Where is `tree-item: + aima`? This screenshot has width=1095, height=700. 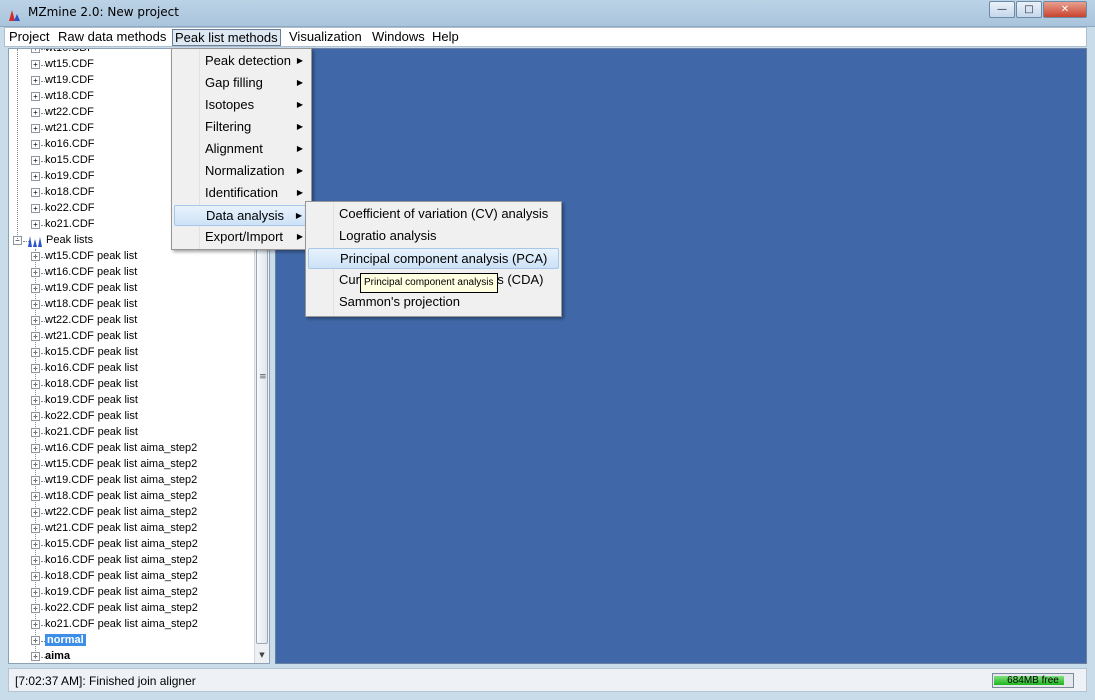
tree-item: + aima is located at coordinates (132, 656).